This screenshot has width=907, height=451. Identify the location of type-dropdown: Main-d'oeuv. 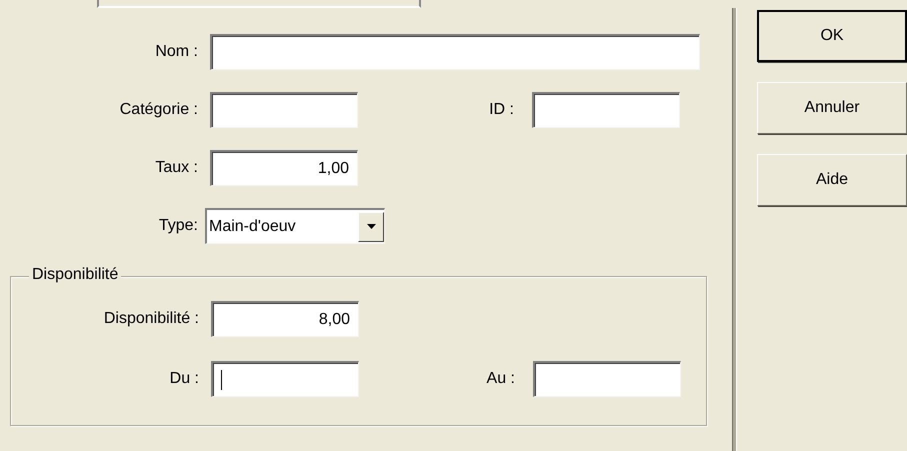
(295, 226).